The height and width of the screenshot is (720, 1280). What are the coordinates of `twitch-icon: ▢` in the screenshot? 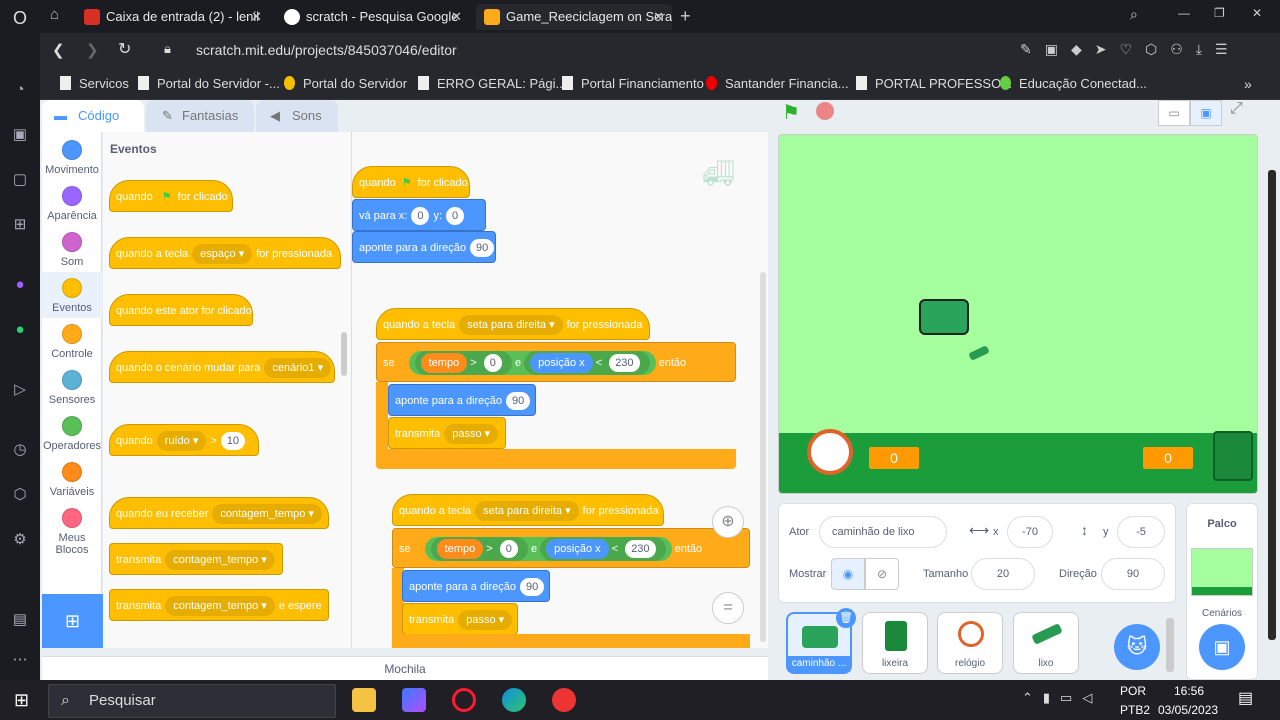 It's located at (20, 180).